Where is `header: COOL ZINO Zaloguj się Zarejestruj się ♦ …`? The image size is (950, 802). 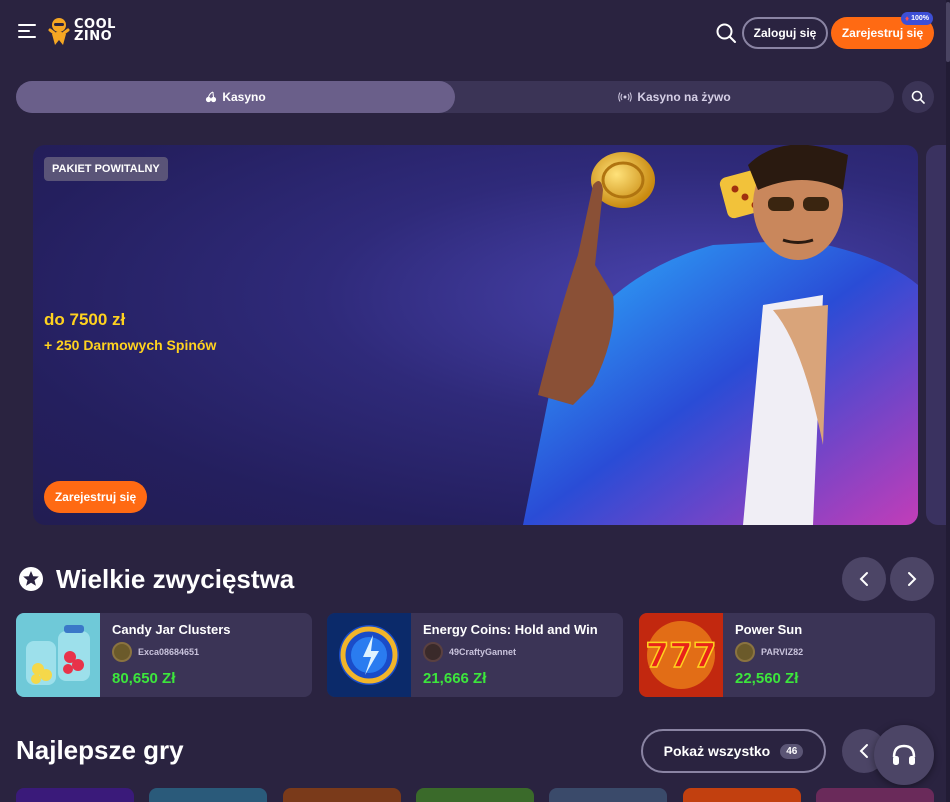 header: COOL ZINO Zaloguj się Zarejestruj się ♦ … is located at coordinates (475, 33).